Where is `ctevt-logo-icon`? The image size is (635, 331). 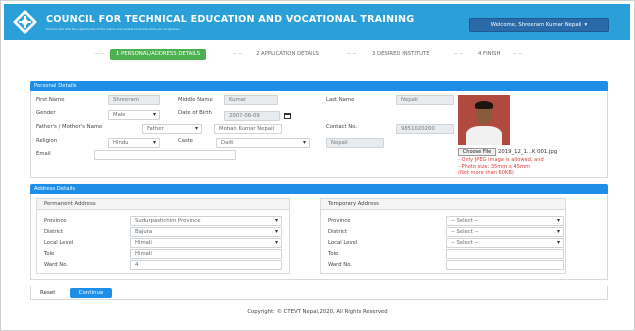 ctevt-logo-icon is located at coordinates (25, 22).